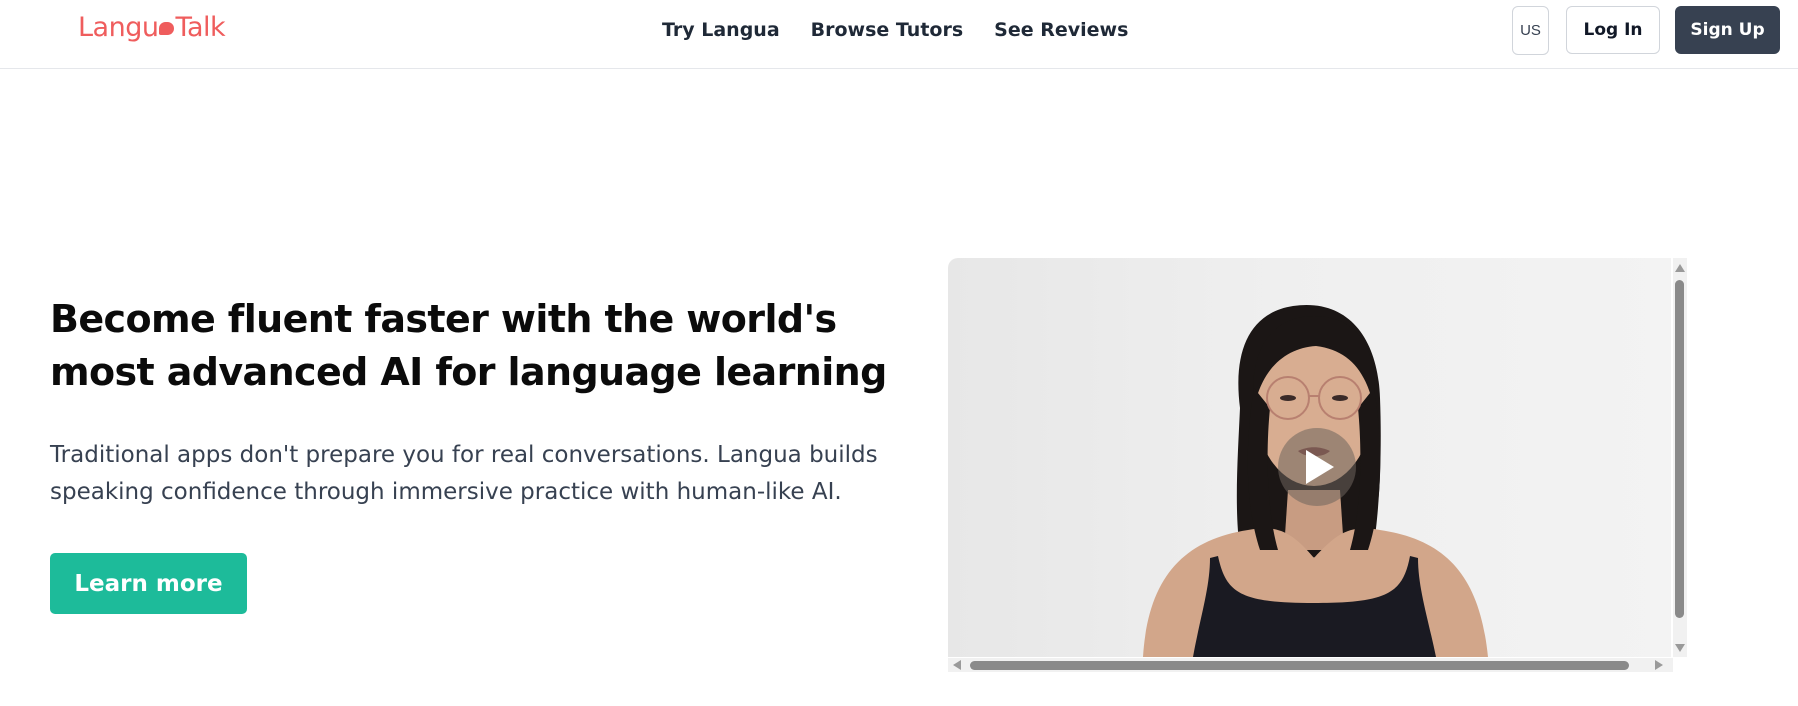 This screenshot has width=1798, height=706. Describe the element at coordinates (887, 30) in the screenshot. I see `nav-link-browse-tutors: Browse Tutors` at that location.